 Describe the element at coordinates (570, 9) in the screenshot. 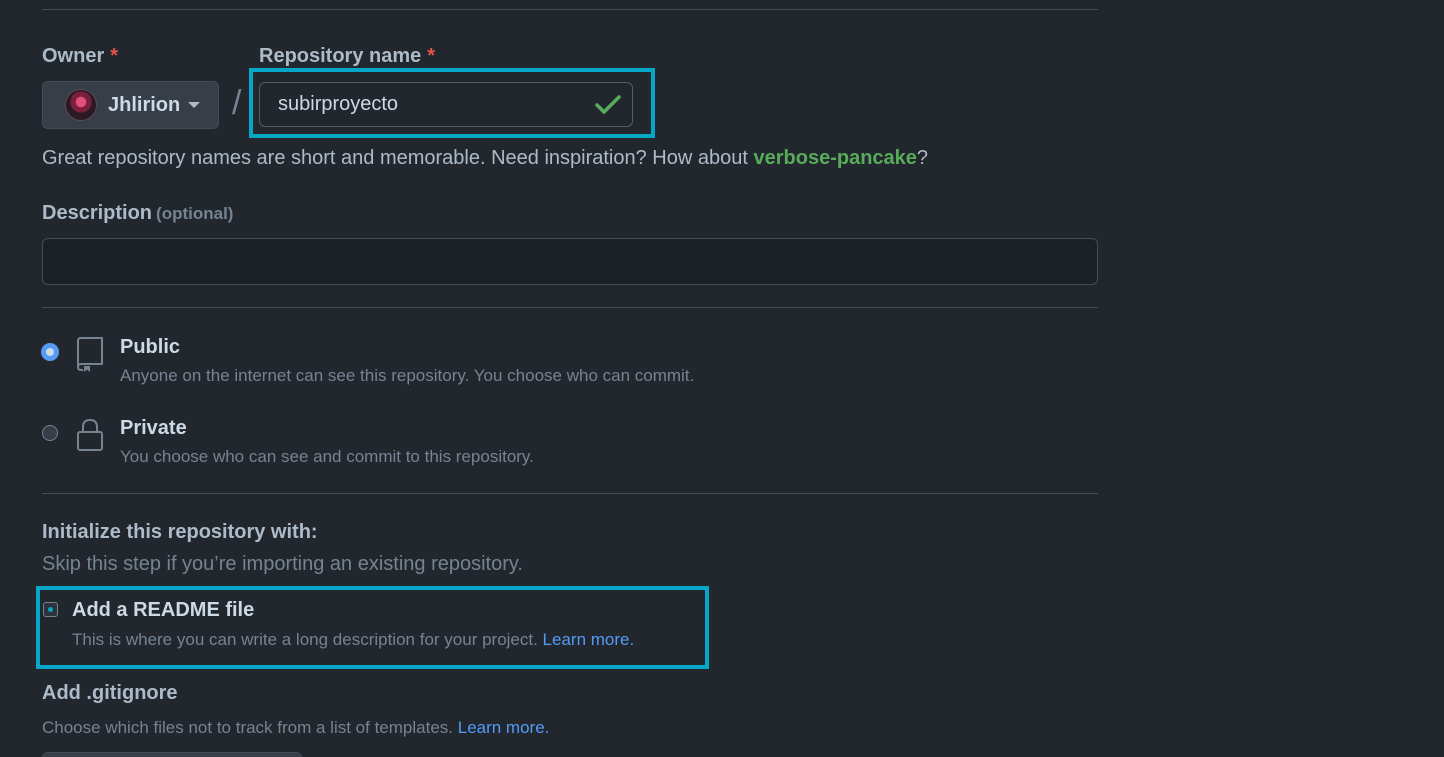

I see `top-divider` at that location.